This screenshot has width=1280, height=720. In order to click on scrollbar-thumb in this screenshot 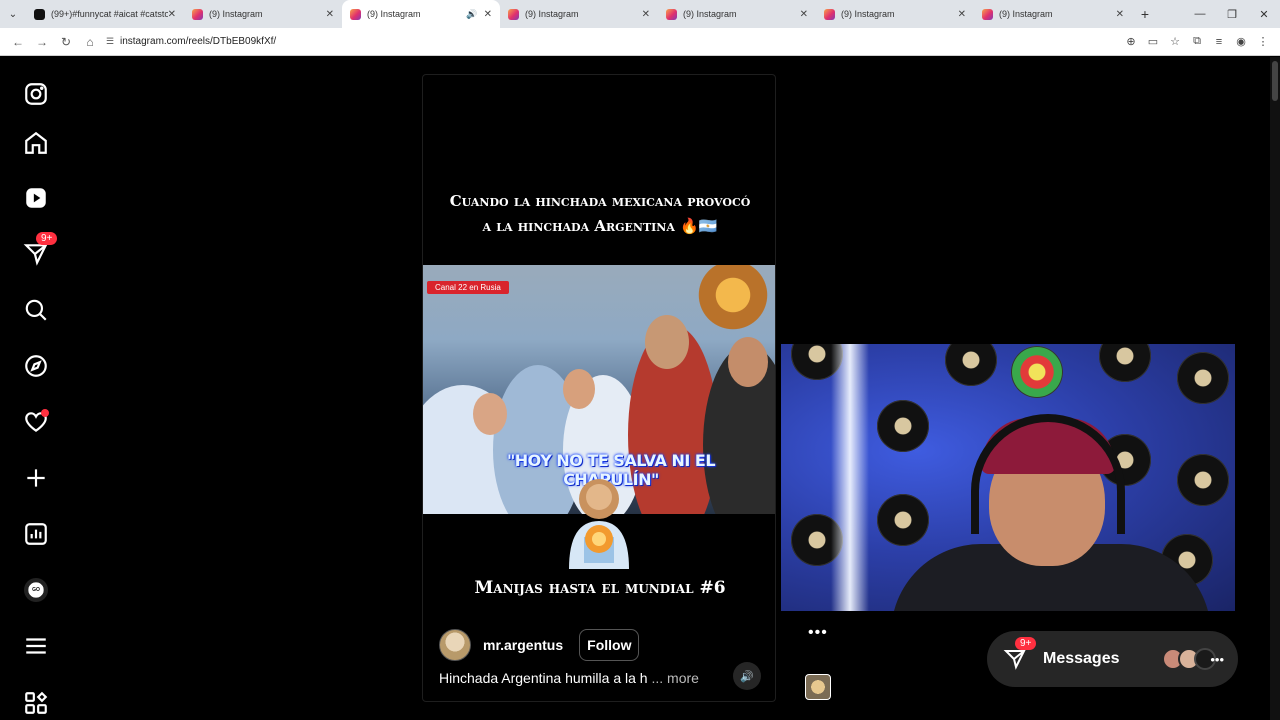, I will do `click(1275, 81)`.